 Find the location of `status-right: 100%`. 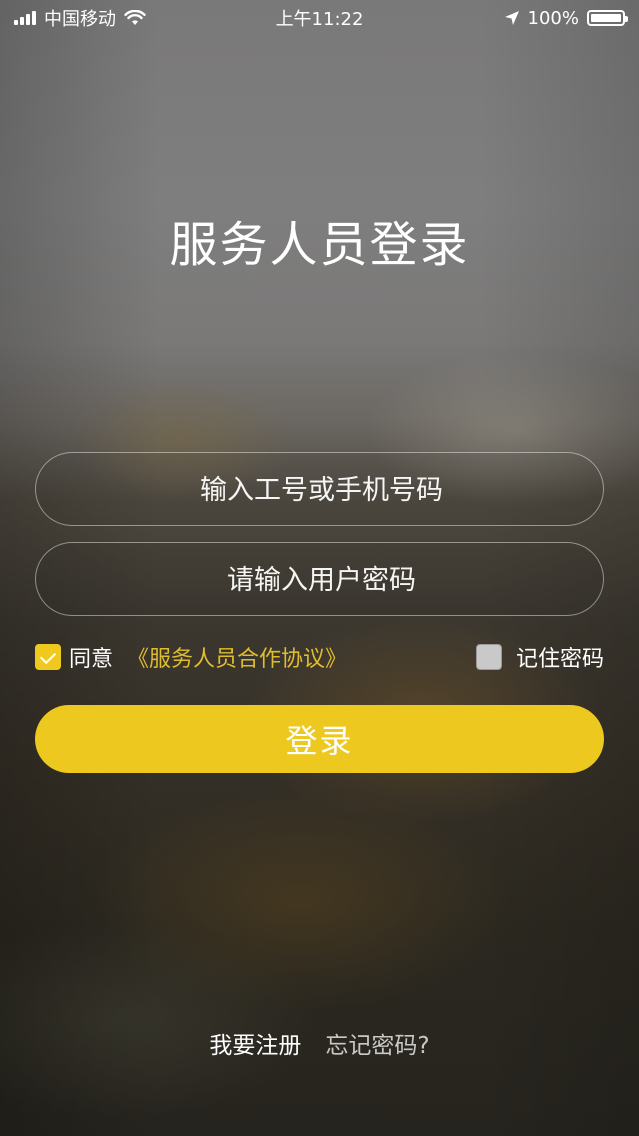

status-right: 100% is located at coordinates (566, 18).